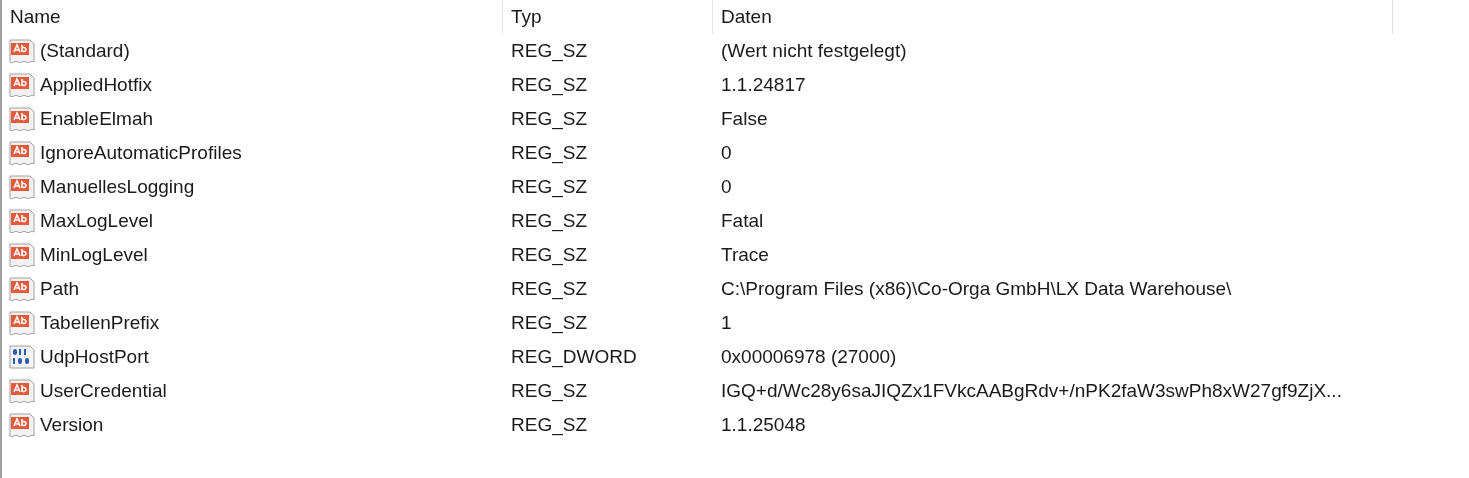  I want to click on value-name: (Standard), so click(85, 51).